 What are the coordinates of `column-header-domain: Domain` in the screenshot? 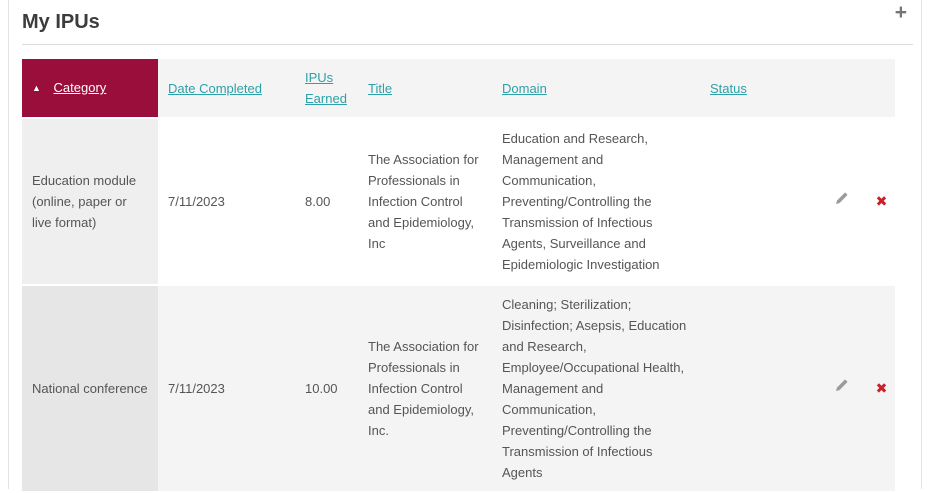 It's located at (596, 89).